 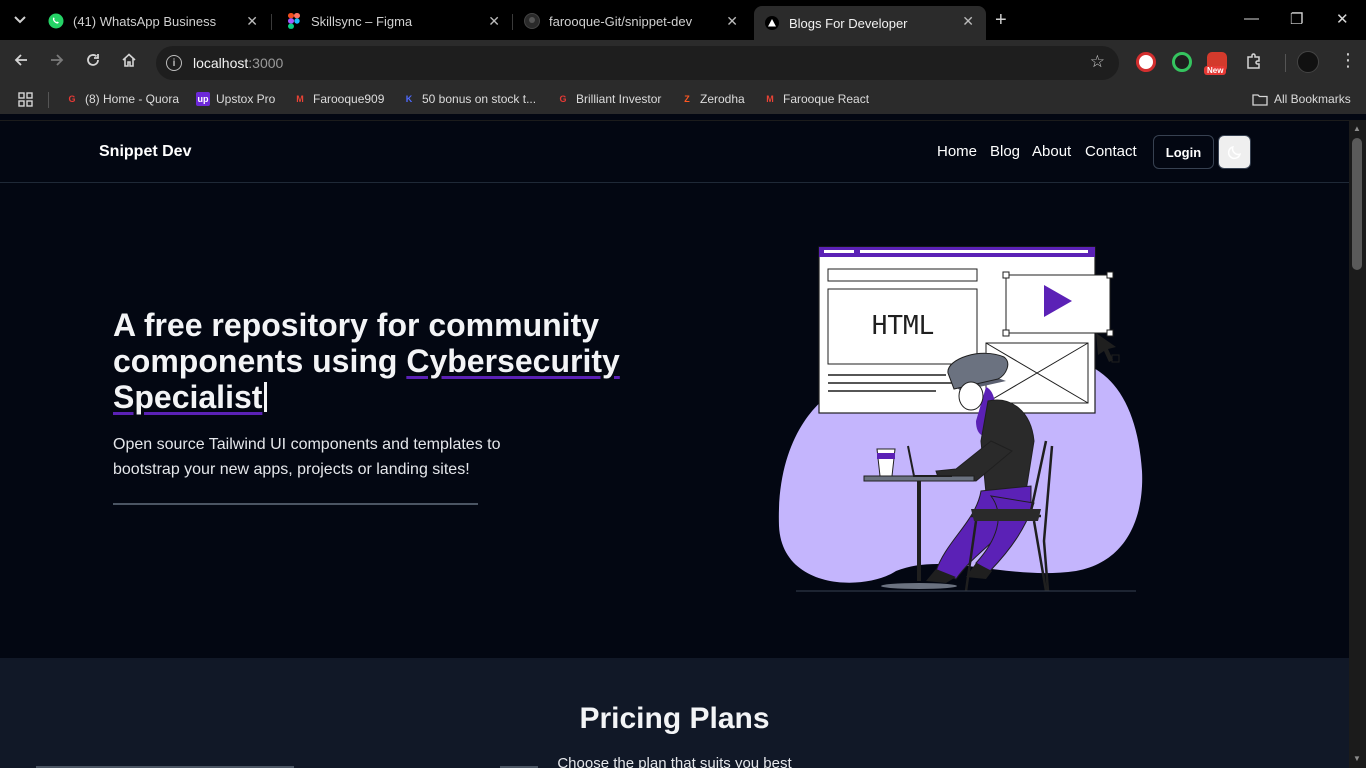 I want to click on chevron-down-icon, so click(x=20, y=20).